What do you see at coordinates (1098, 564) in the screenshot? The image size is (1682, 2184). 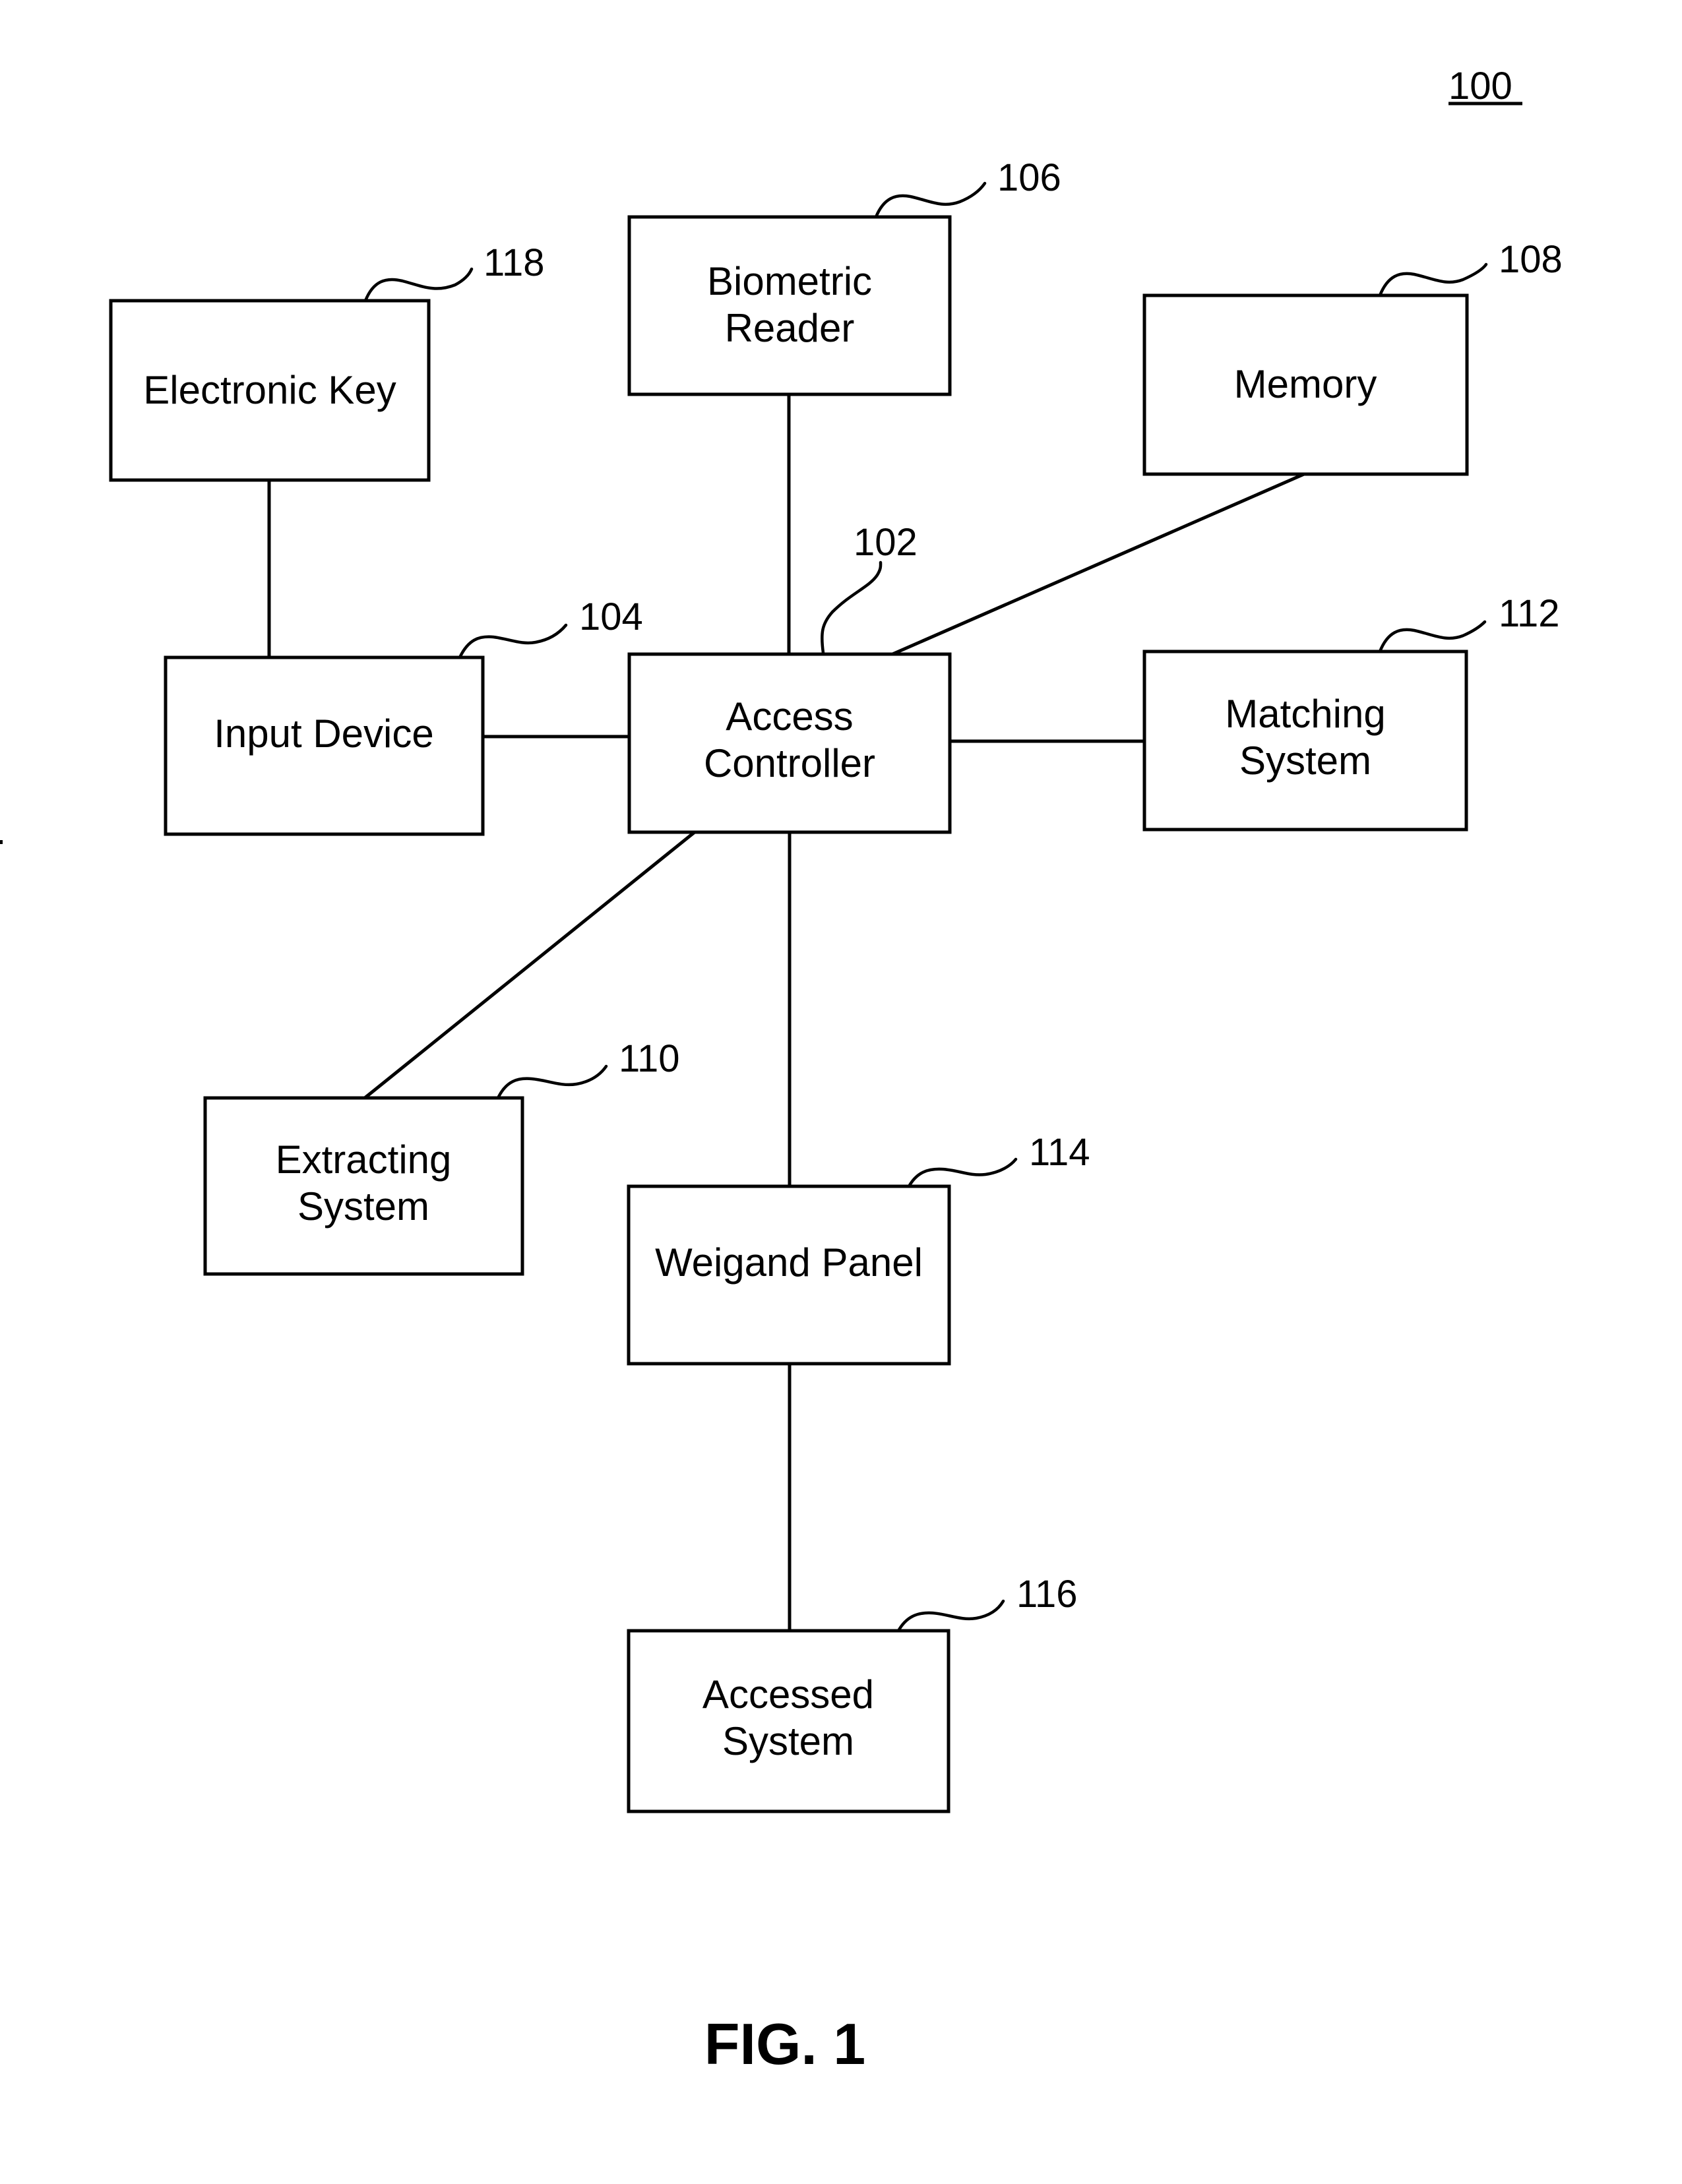 I see `connector-memory-access-controller` at bounding box center [1098, 564].